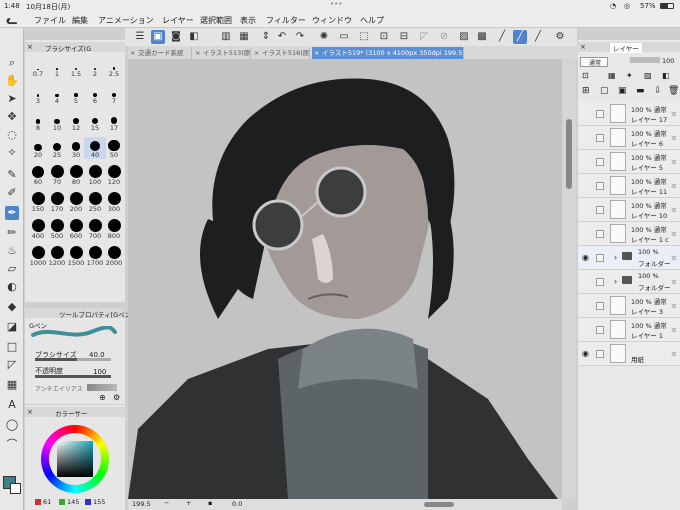 This screenshot has width=680, height=510. I want to click on brush-size-item: 800, so click(114, 229).